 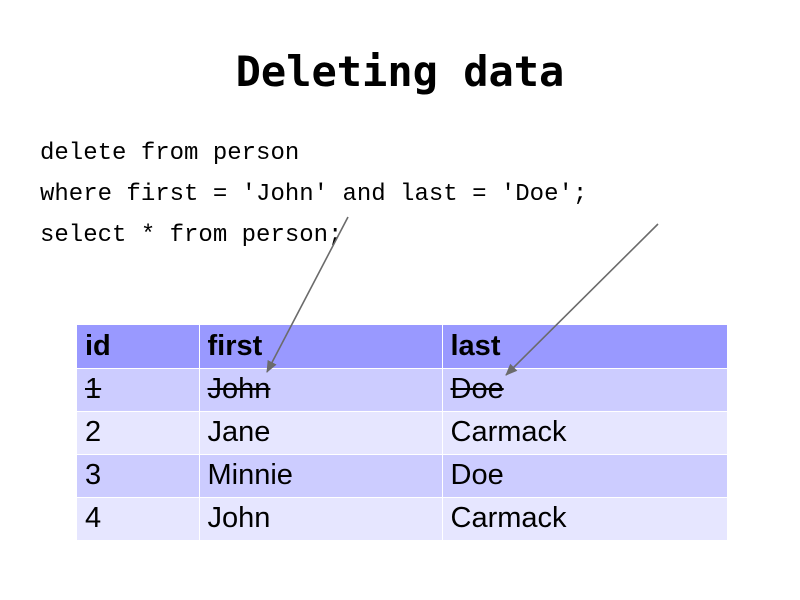 I want to click on code-line: select * from person;, so click(x=191, y=235).